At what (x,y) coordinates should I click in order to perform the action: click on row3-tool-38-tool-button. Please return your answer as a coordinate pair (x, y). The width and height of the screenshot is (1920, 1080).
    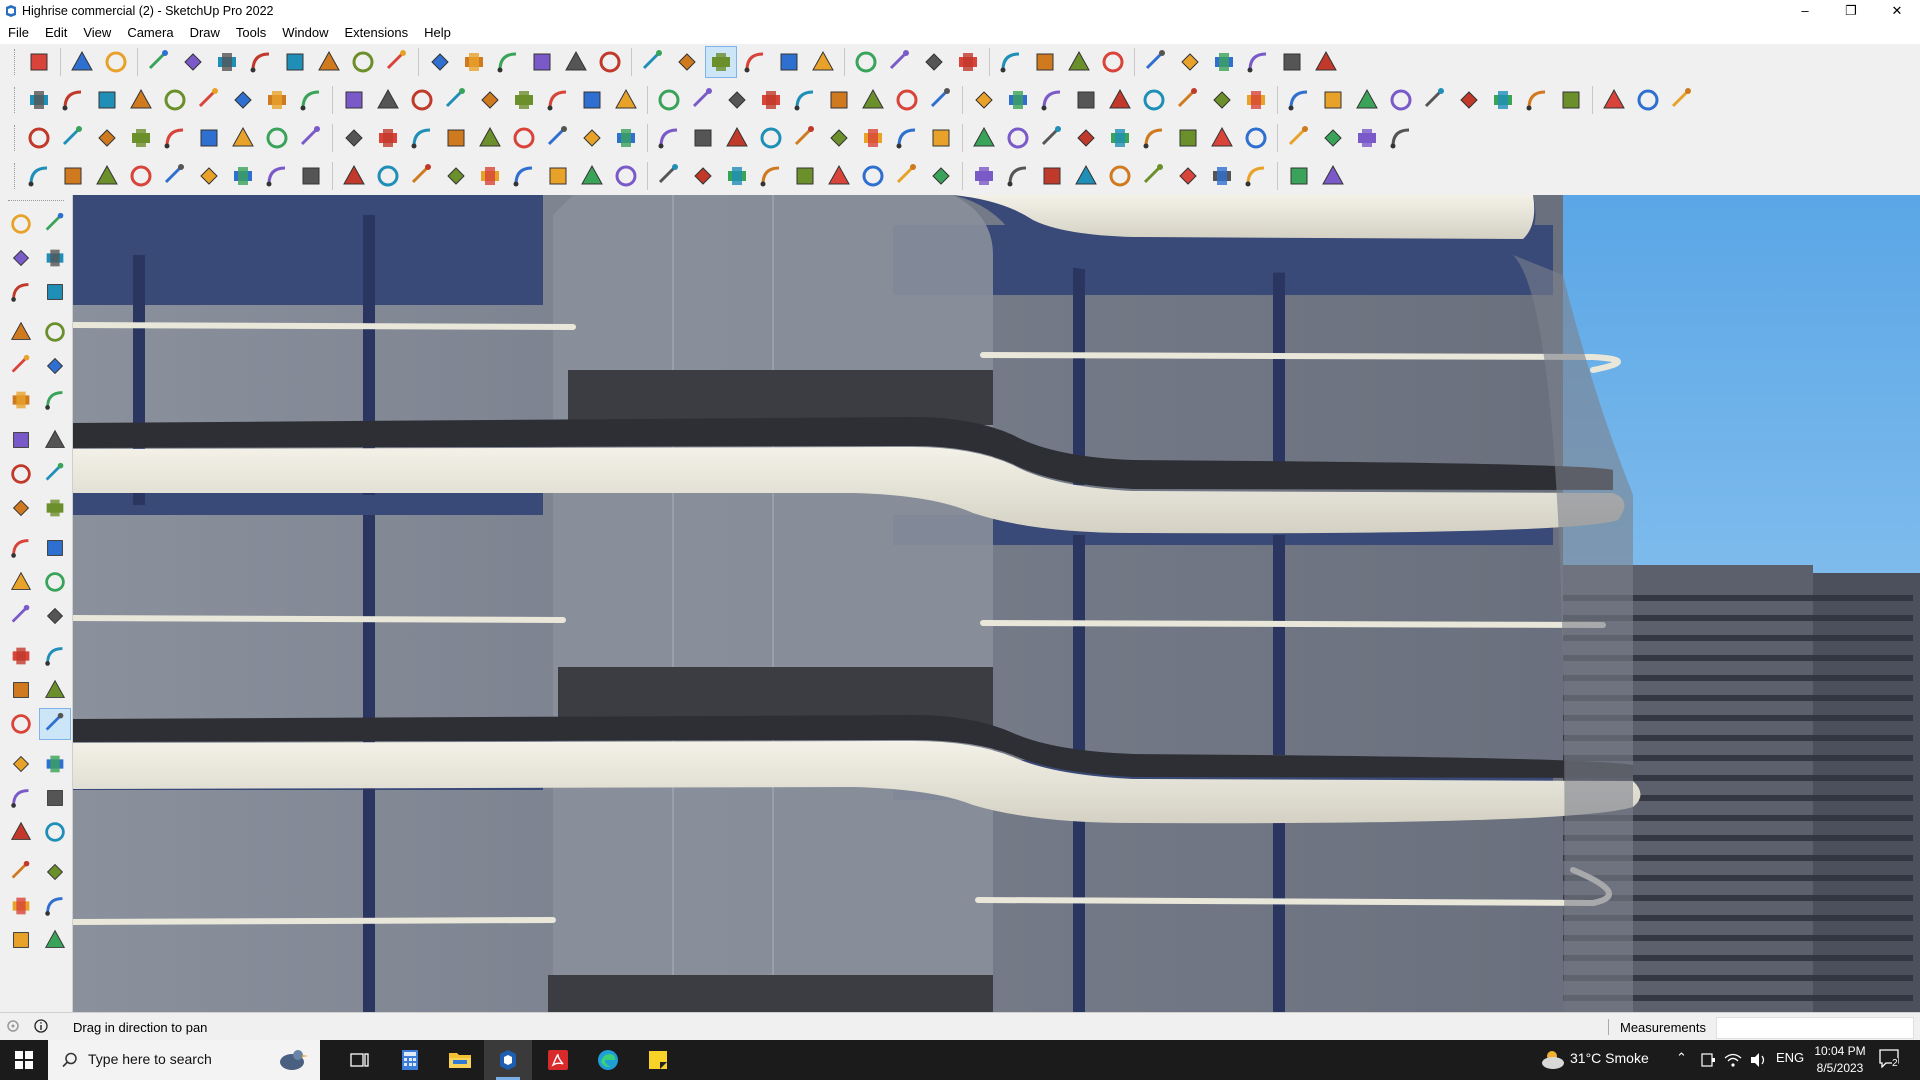
    Looking at the image, I should click on (1333, 138).